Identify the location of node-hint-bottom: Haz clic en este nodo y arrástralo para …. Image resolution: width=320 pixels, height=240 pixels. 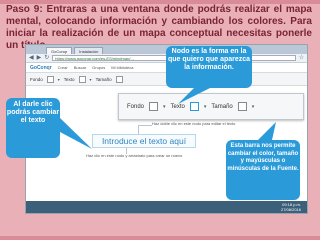
(134, 155).